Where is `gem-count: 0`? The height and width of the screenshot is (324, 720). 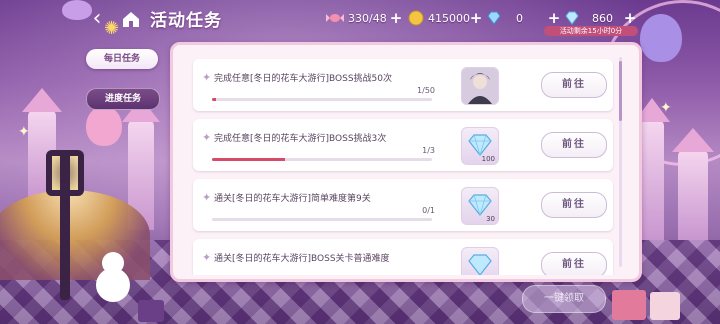
gem-count: 0 is located at coordinates (519, 18).